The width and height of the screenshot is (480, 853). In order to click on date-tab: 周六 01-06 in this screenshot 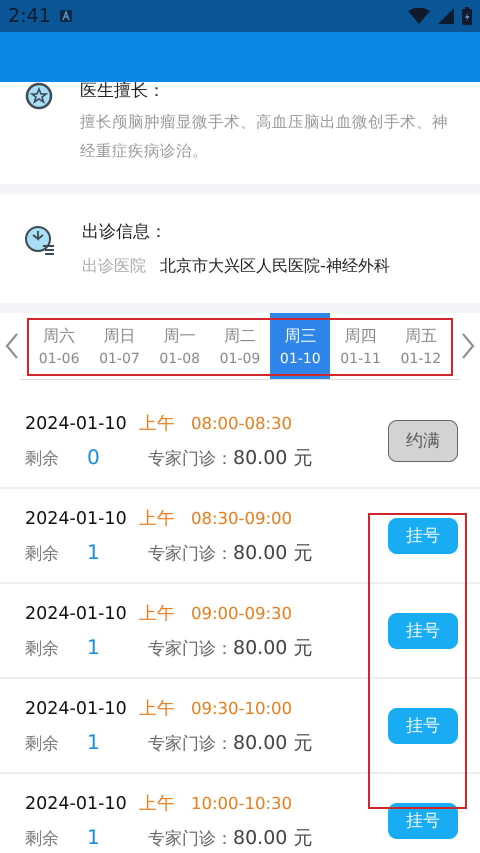, I will do `click(59, 346)`.